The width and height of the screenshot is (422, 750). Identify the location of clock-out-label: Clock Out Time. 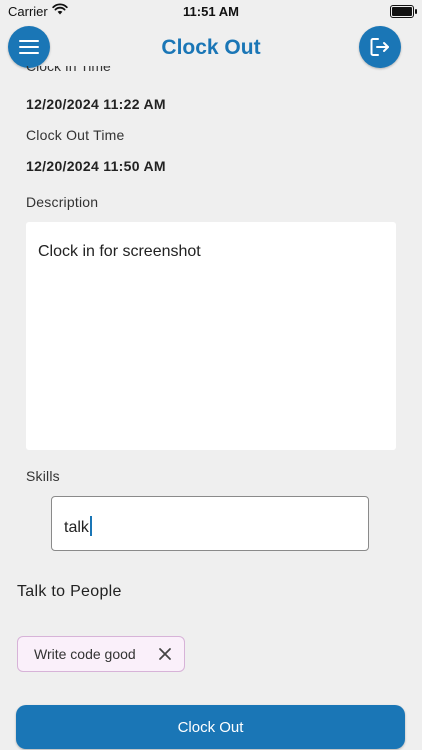
(75, 135).